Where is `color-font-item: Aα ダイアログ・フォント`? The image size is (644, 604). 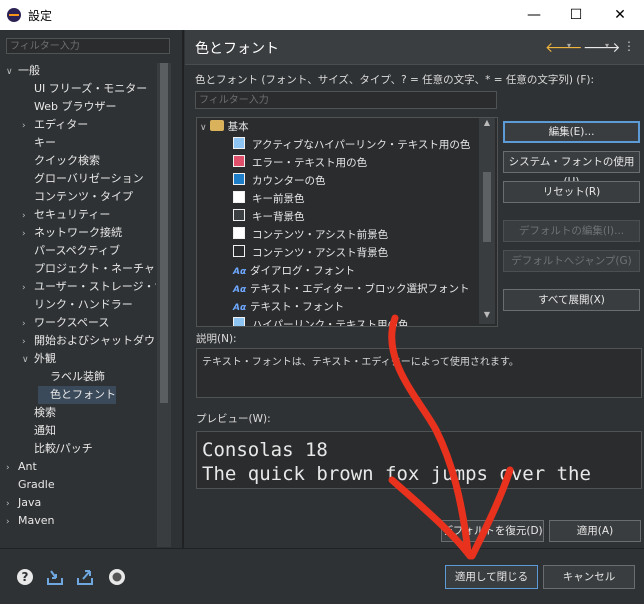 color-font-item: Aα ダイアログ・フォント is located at coordinates (294, 271).